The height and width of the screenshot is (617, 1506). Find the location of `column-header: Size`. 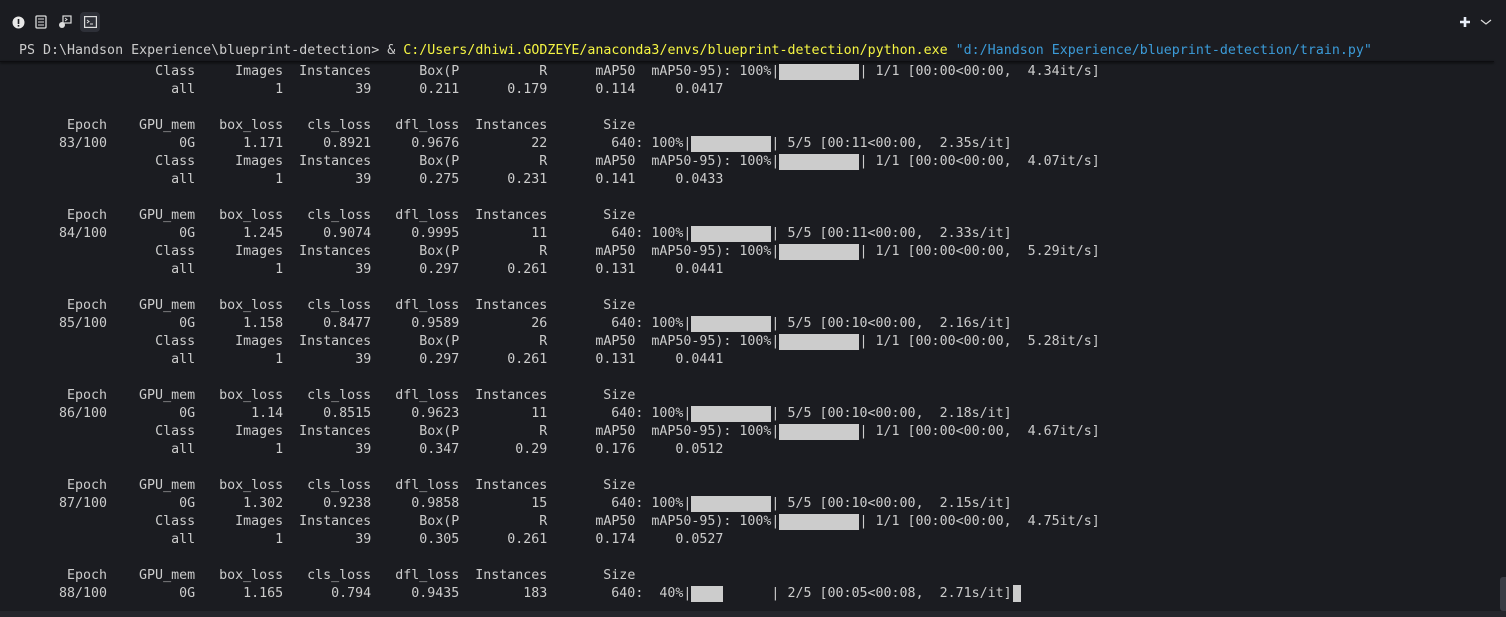

column-header: Size is located at coordinates (619, 305).